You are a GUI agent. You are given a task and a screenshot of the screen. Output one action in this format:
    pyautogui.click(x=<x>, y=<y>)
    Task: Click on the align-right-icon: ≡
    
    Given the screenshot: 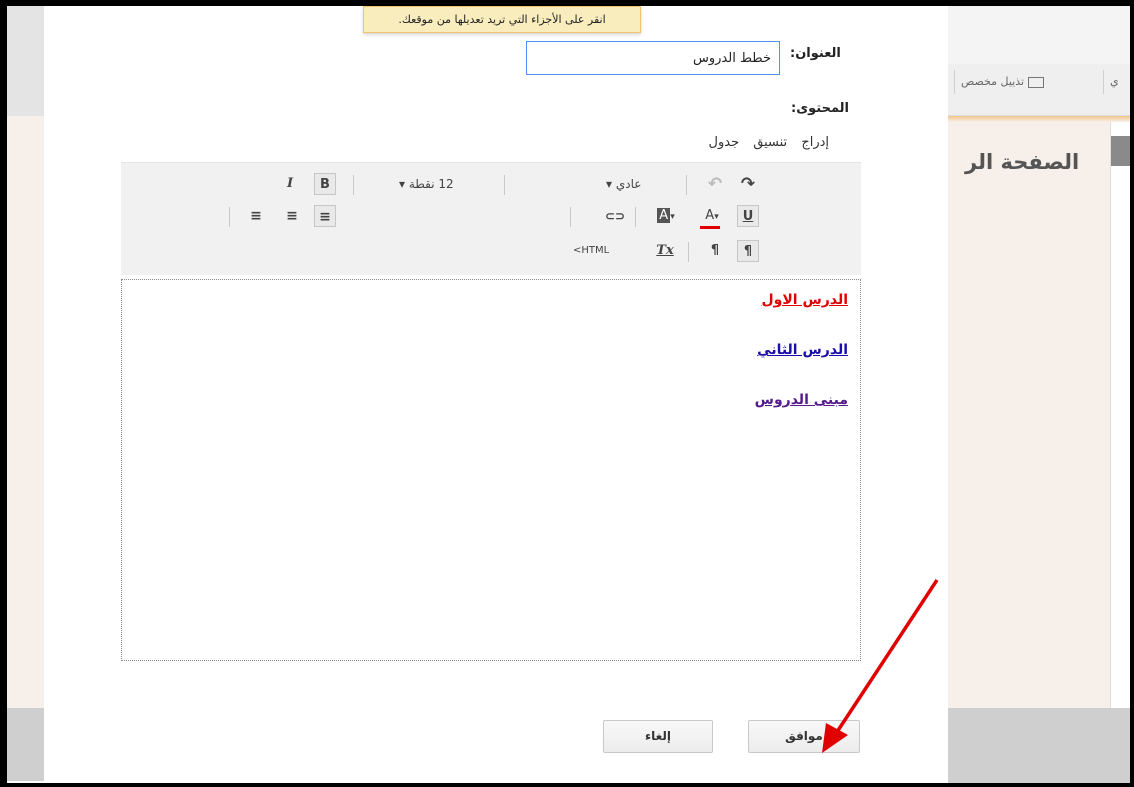 What is the action you would take?
    pyautogui.click(x=325, y=216)
    